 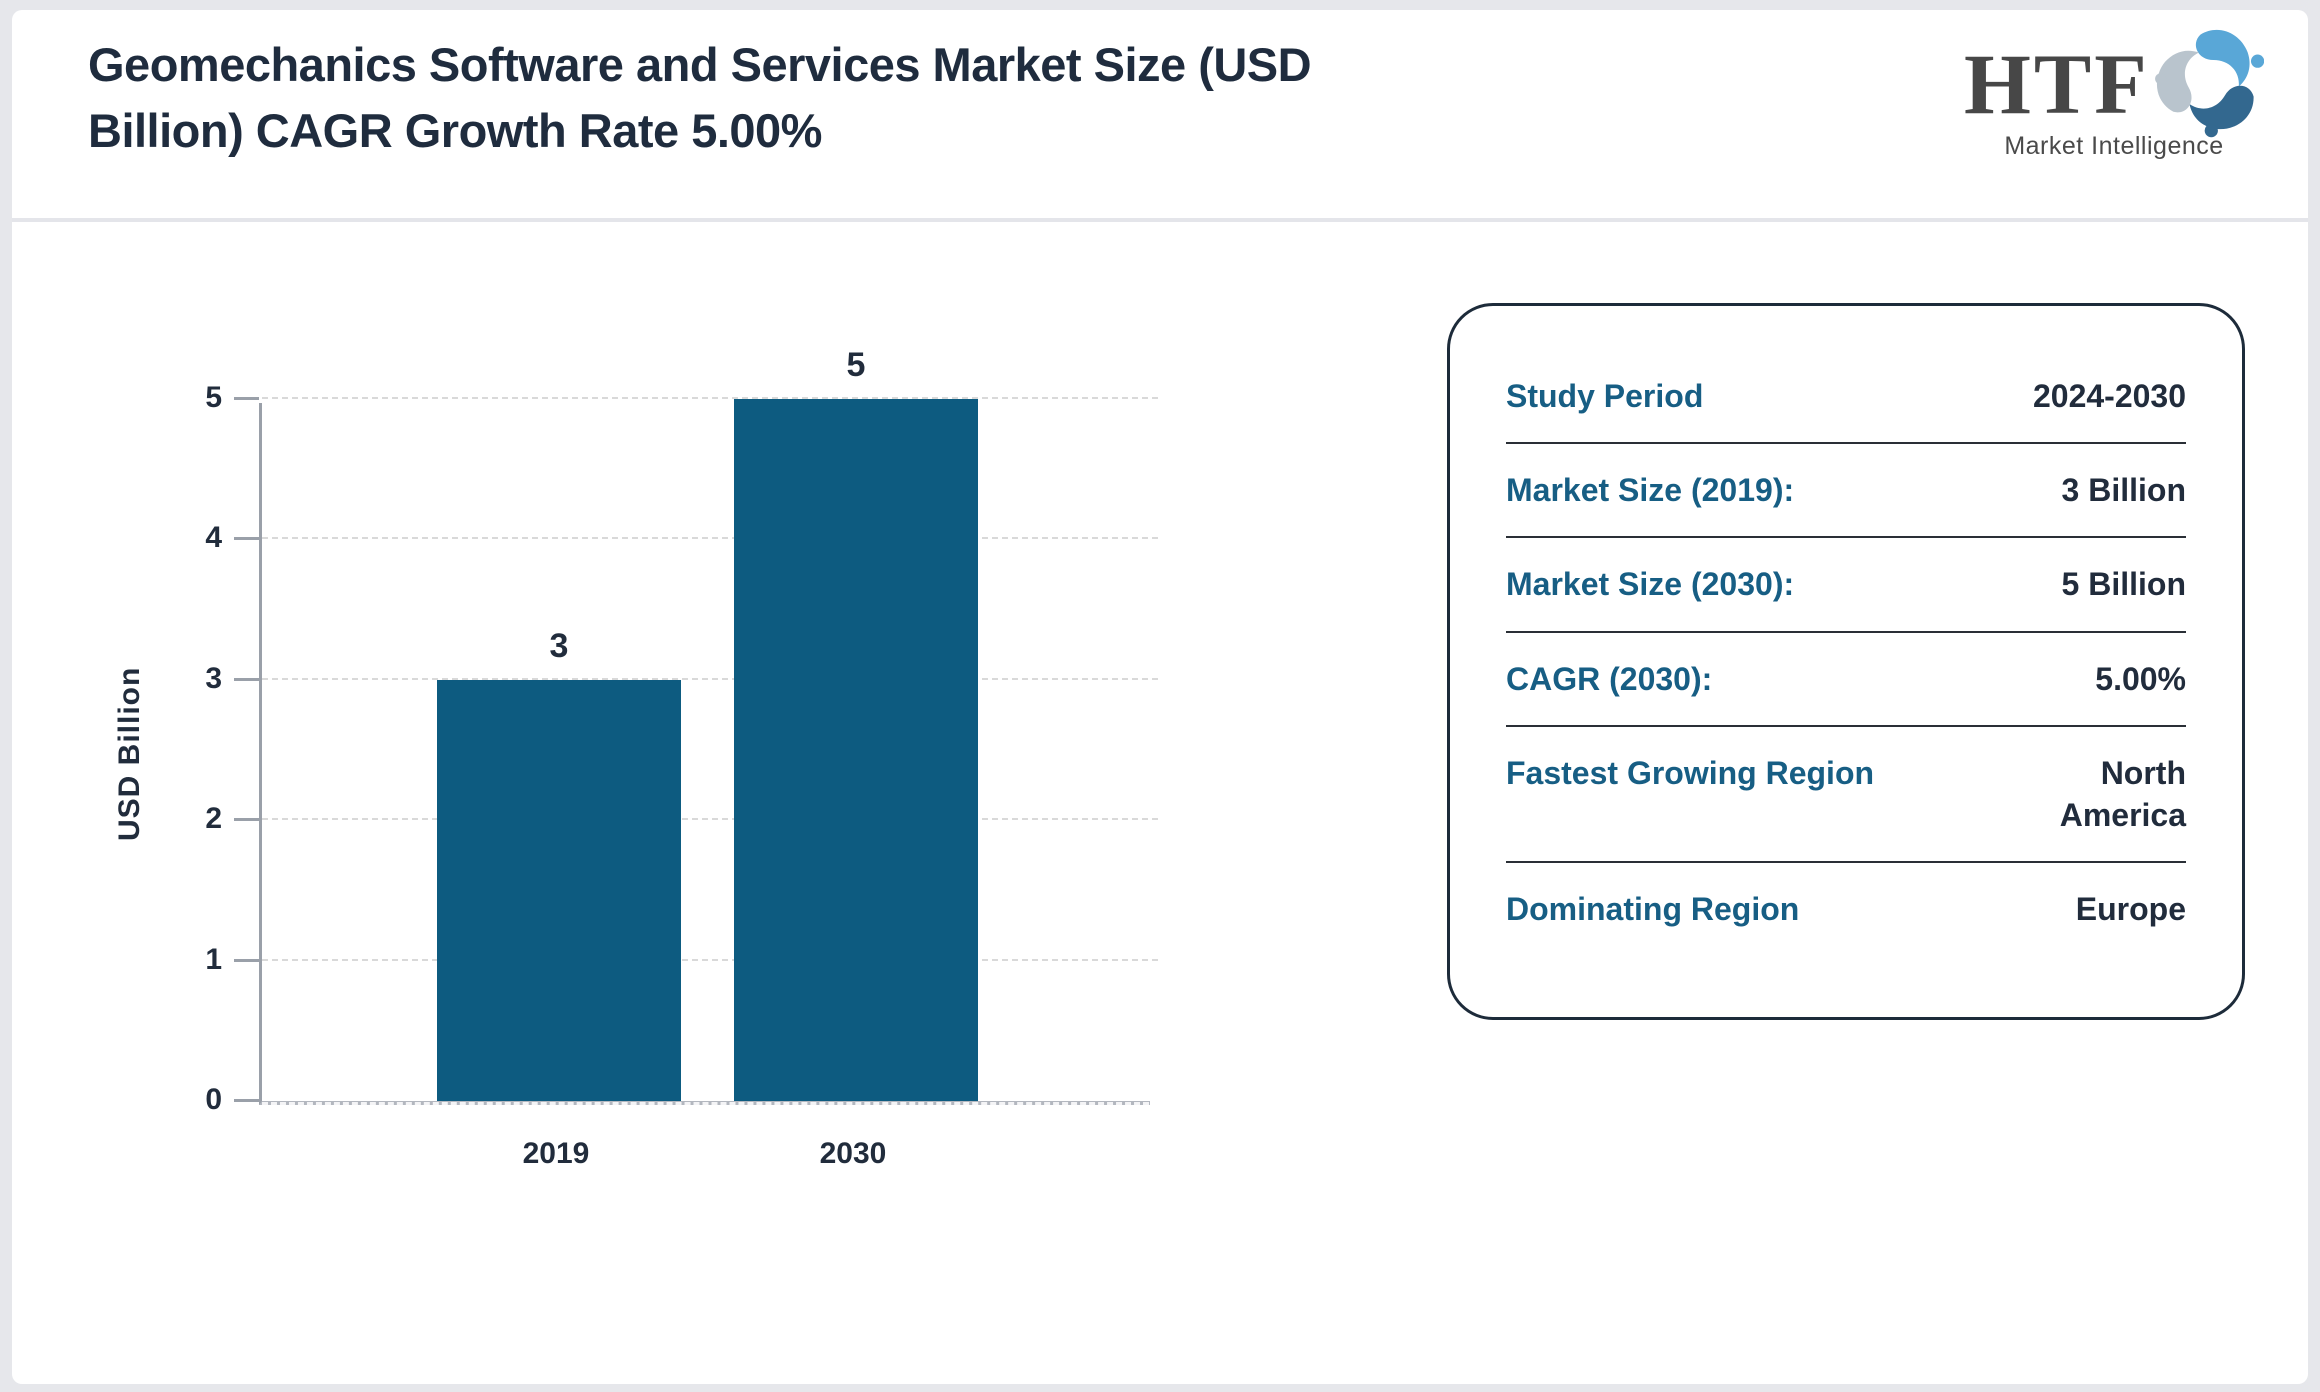 What do you see at coordinates (853, 1153) in the screenshot?
I see `x-tick-label: 2030` at bounding box center [853, 1153].